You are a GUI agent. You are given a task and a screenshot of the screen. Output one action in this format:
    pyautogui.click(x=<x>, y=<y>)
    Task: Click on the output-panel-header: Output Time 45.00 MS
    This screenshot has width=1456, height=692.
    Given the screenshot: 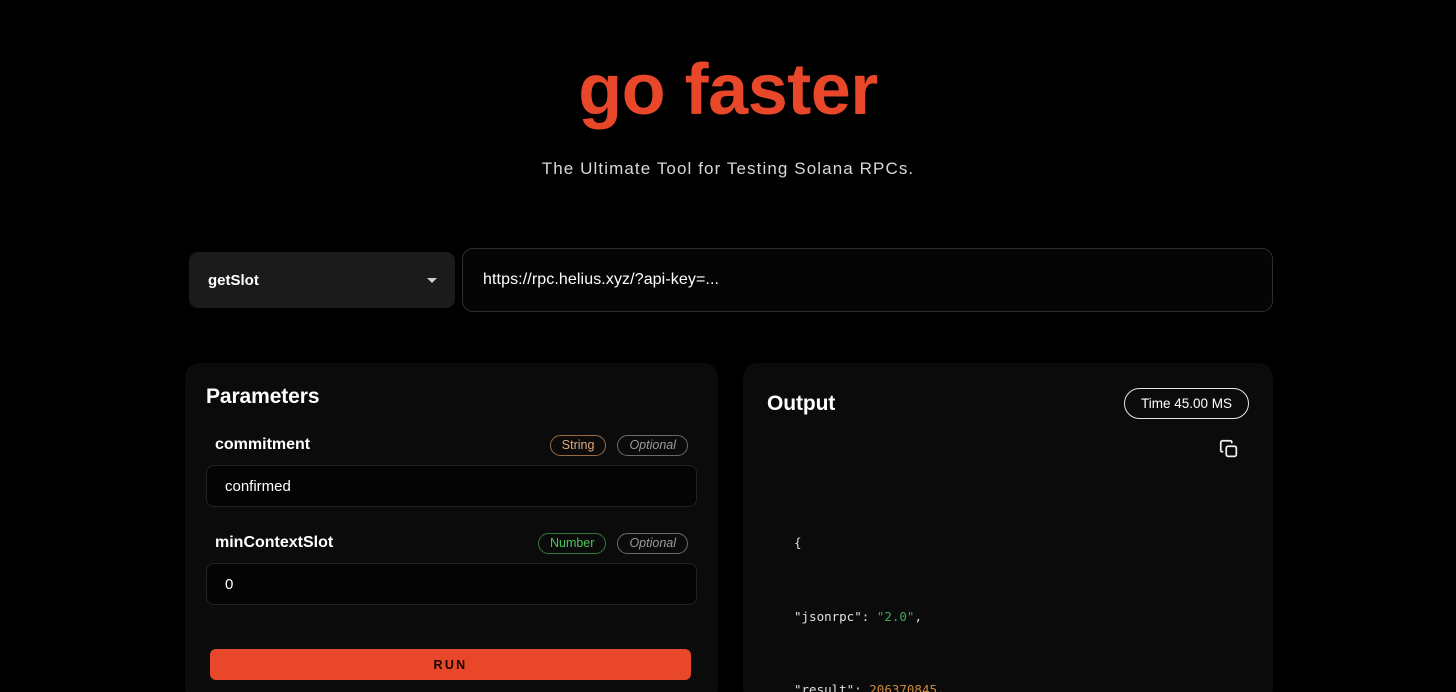 What is the action you would take?
    pyautogui.click(x=1008, y=402)
    